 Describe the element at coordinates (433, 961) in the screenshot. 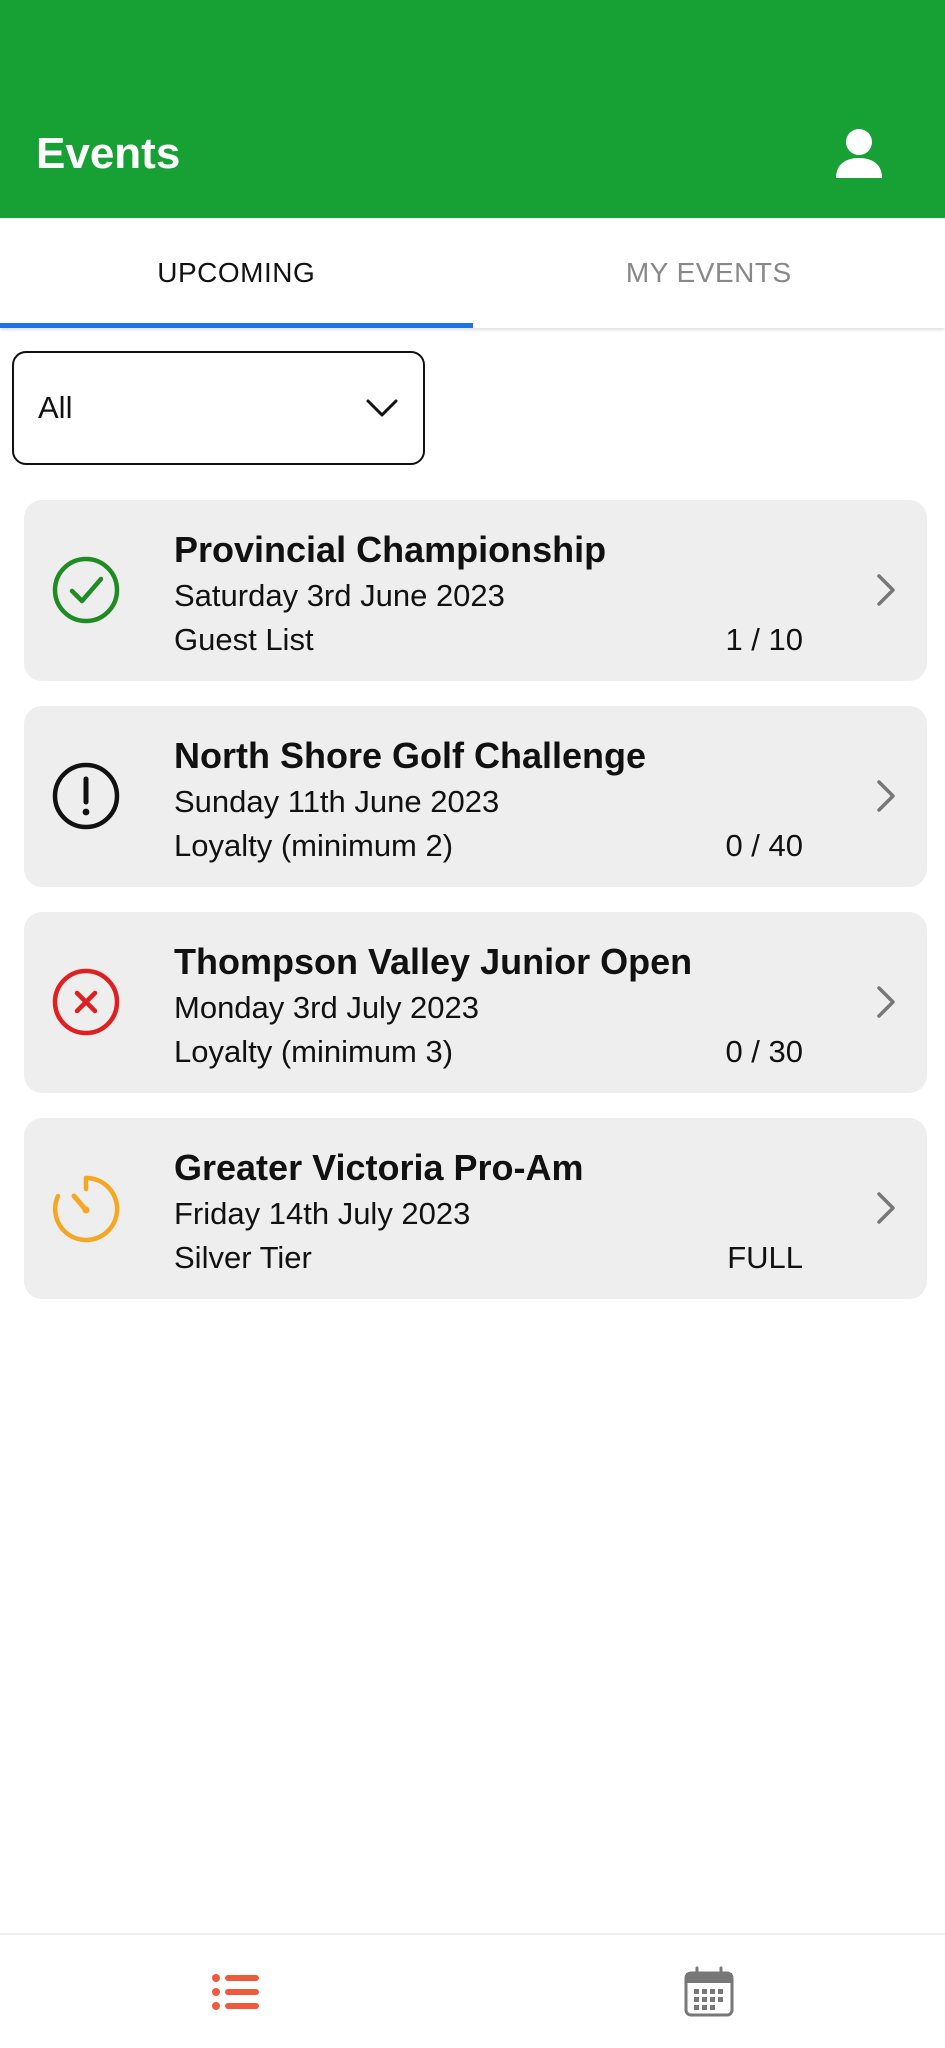

I see `event-title: Thompson Valley Junior Open` at that location.